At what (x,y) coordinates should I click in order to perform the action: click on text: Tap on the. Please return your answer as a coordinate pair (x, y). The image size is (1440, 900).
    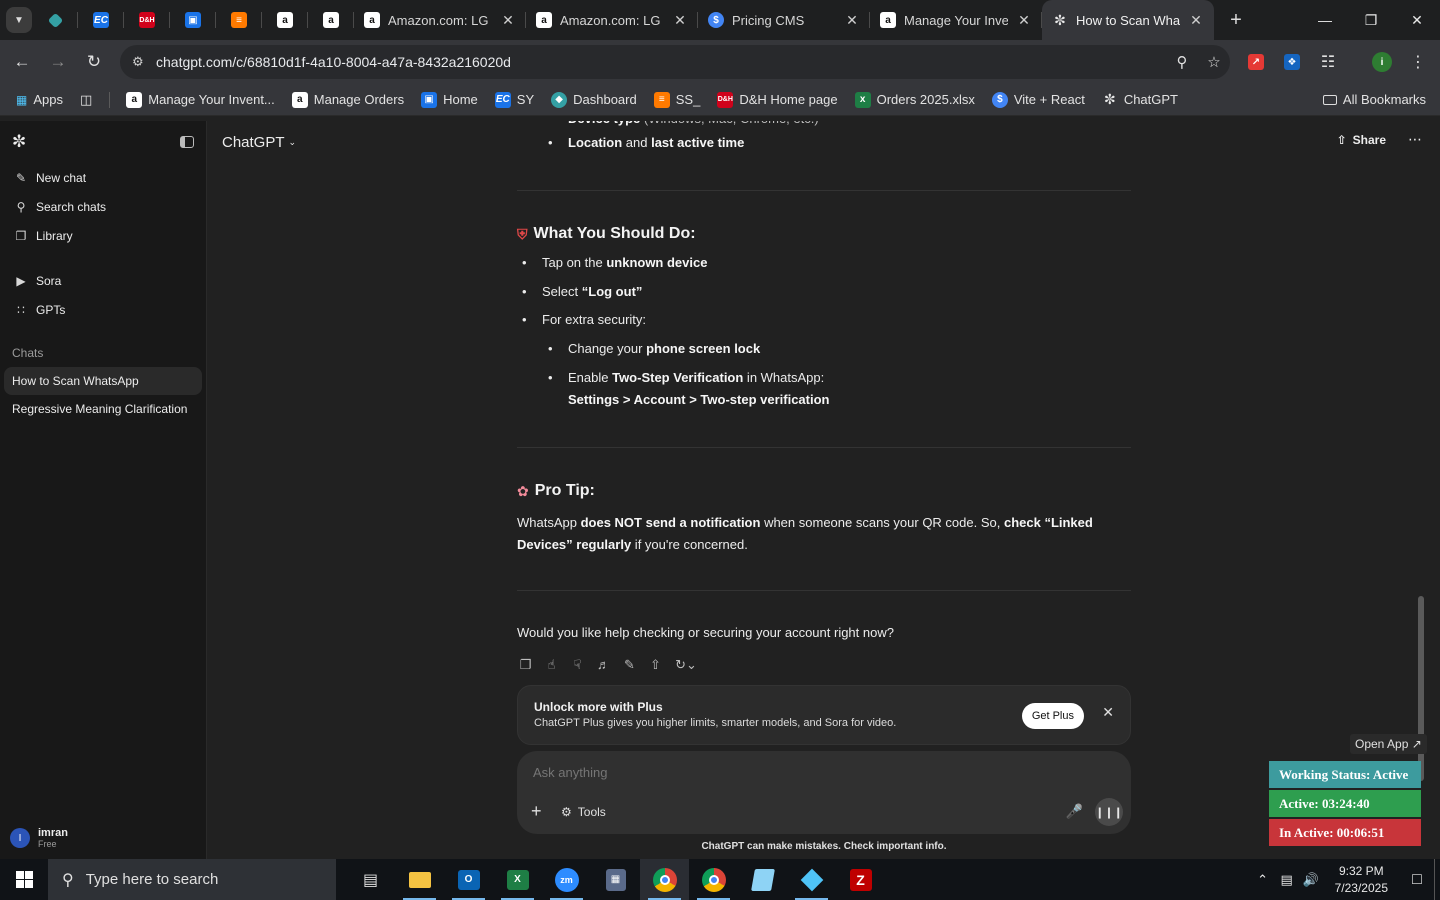
    Looking at the image, I should click on (574, 262).